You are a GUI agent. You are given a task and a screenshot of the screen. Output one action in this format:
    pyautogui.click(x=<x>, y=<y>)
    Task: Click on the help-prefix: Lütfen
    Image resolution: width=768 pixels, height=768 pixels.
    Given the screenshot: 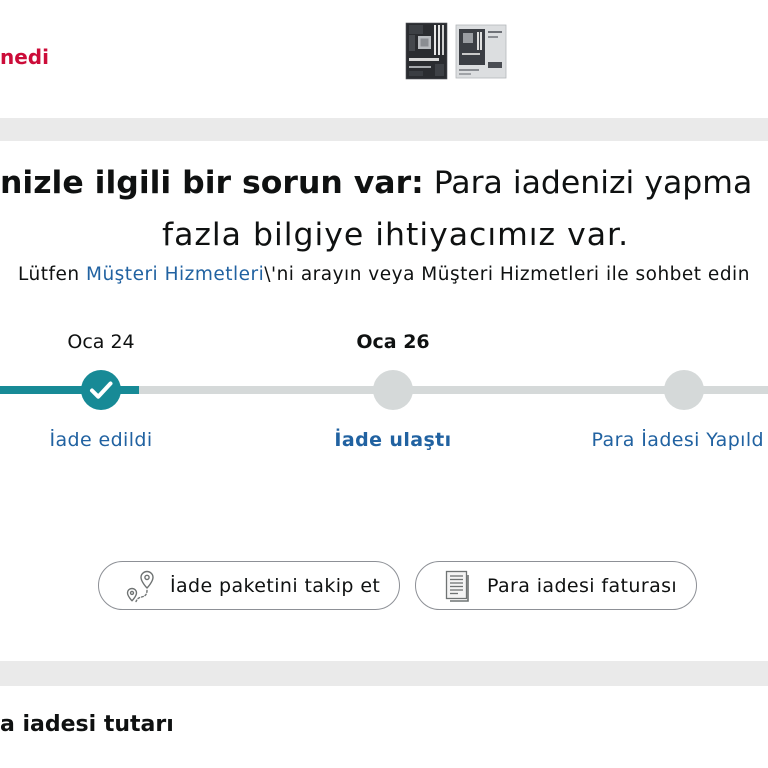 What is the action you would take?
    pyautogui.click(x=49, y=274)
    